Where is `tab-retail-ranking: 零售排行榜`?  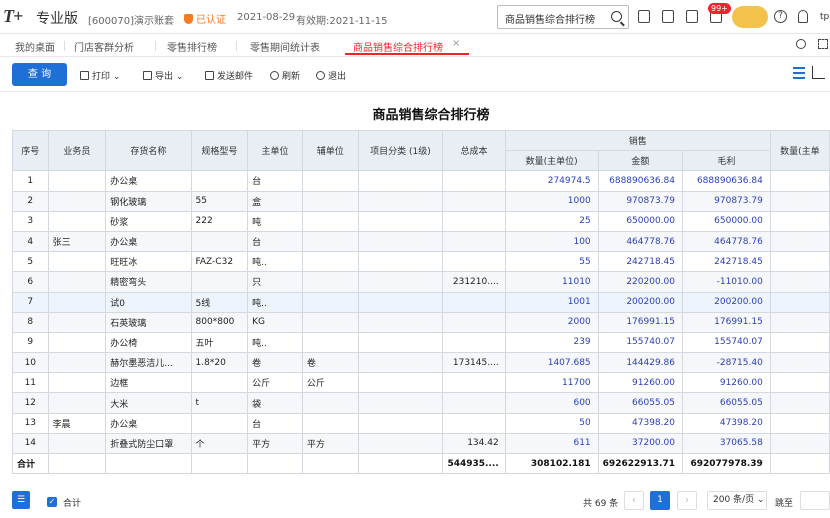
tab-retail-ranking: 零售排行榜 is located at coordinates (192, 46).